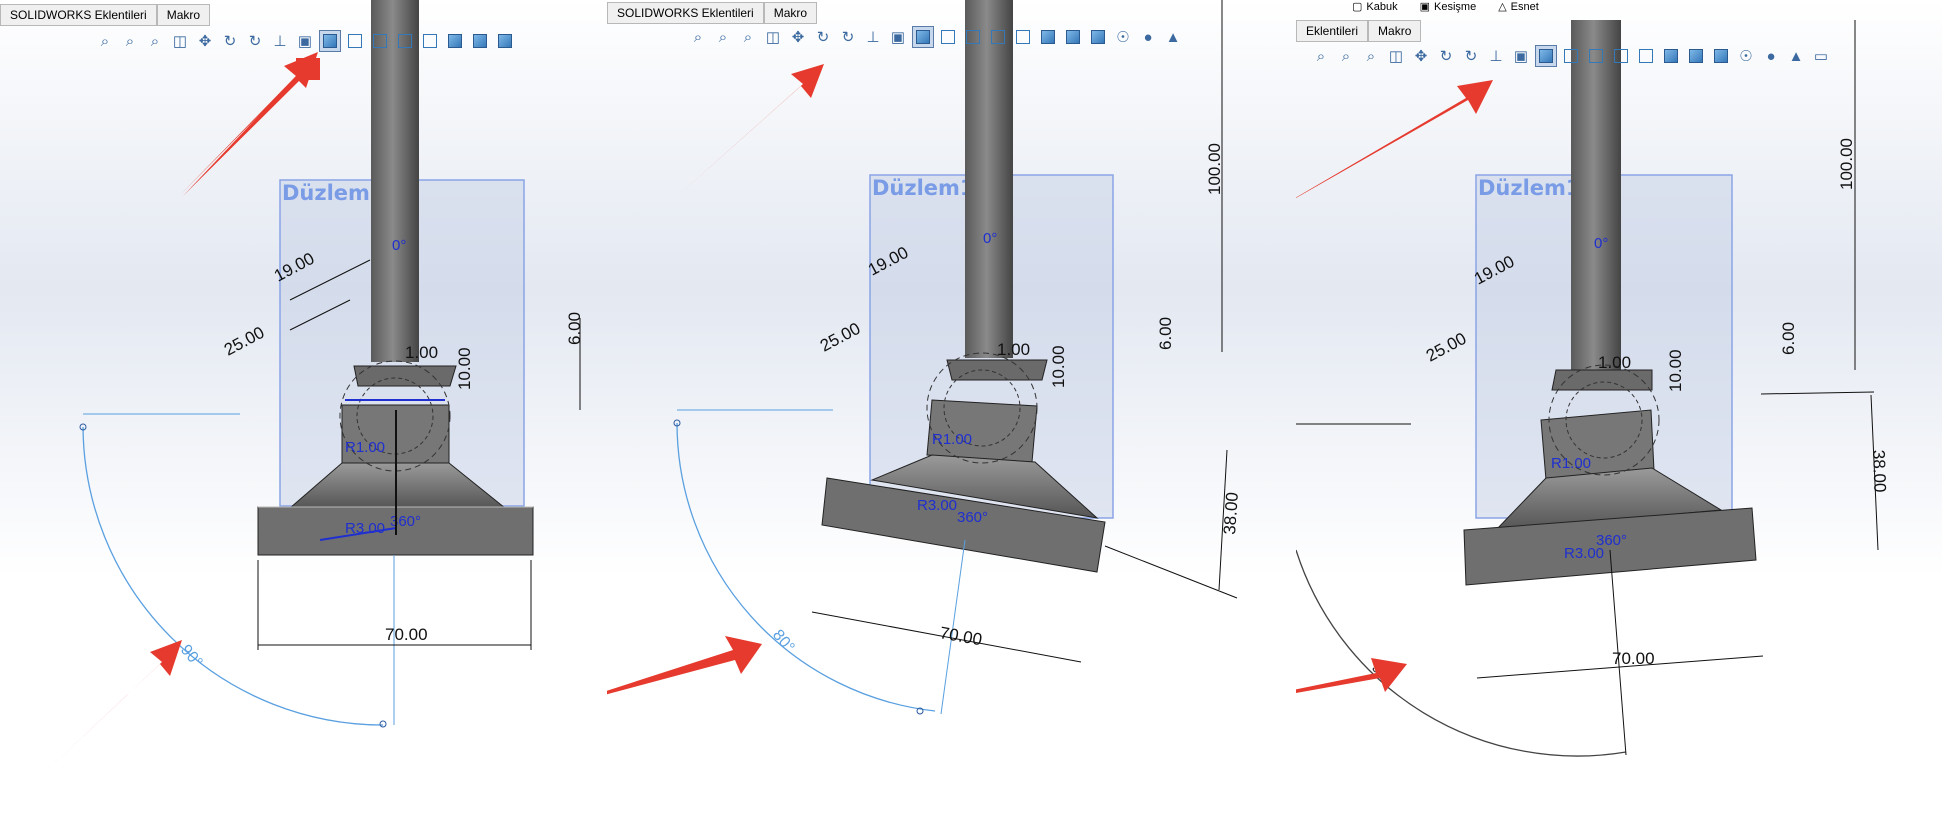 This screenshot has width=1942, height=825. I want to click on dim-6: 6.00, so click(1165, 333).